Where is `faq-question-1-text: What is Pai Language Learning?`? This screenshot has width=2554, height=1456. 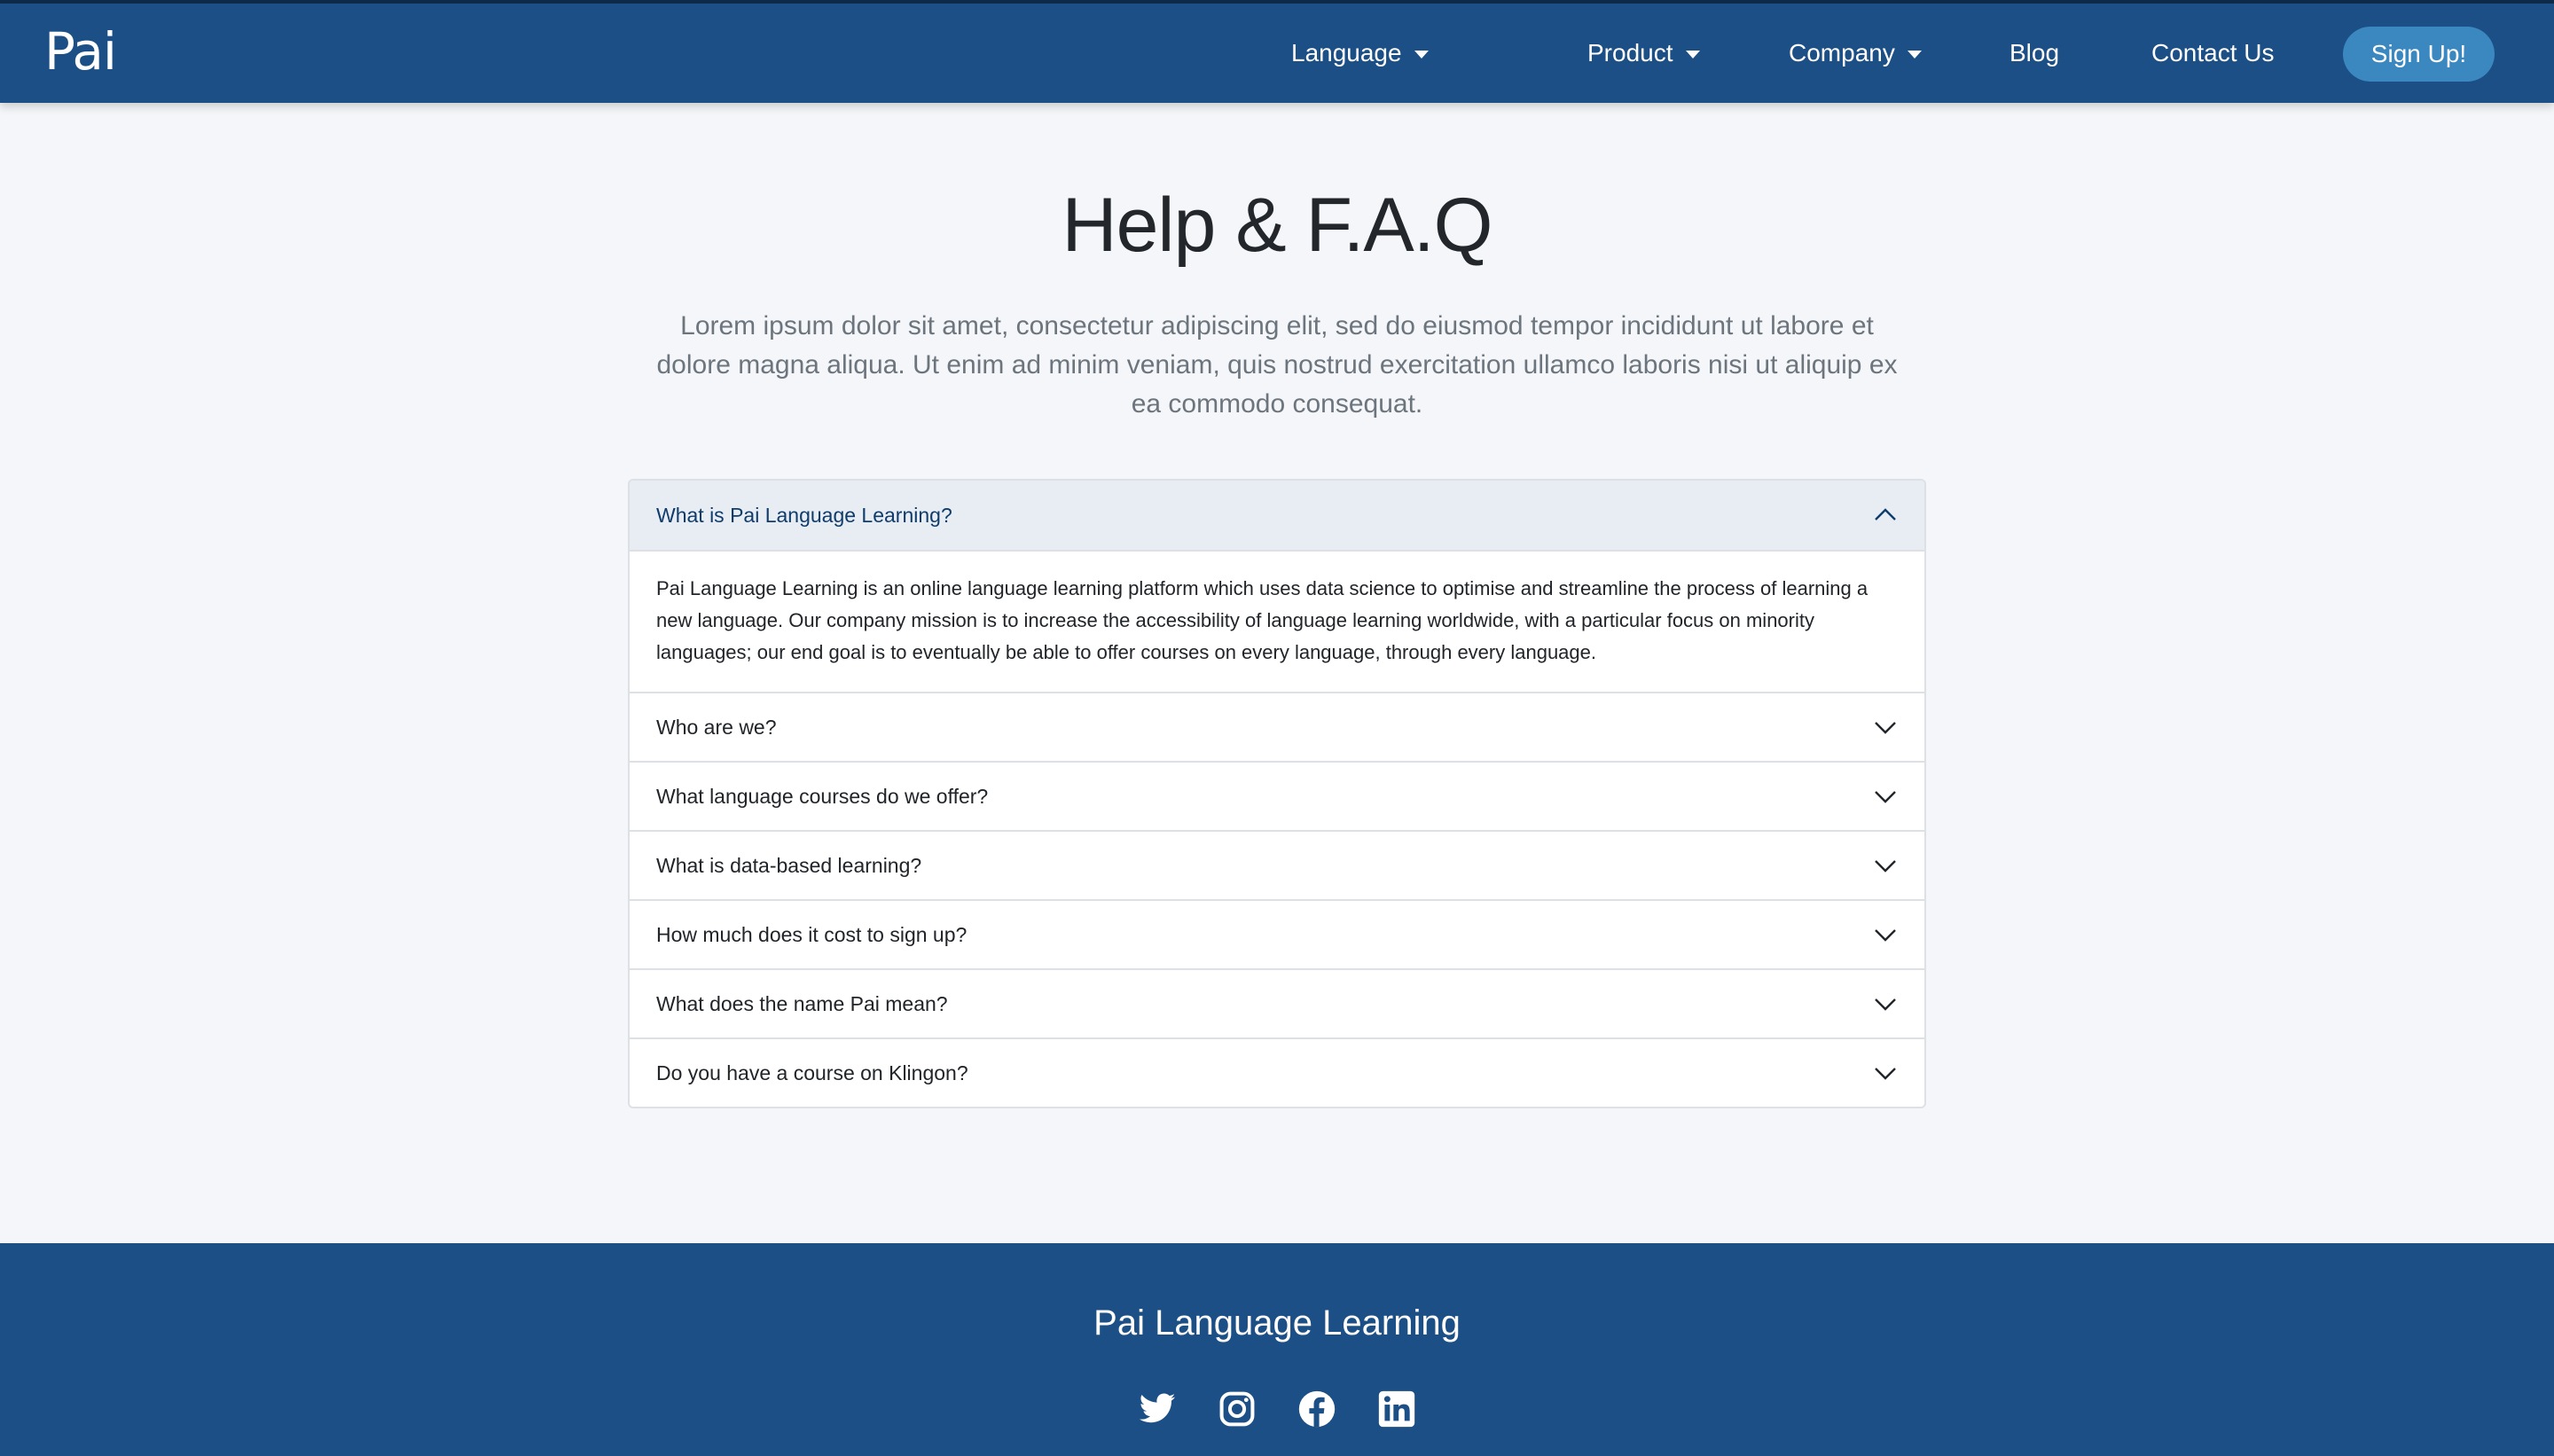 faq-question-1-text: What is Pai Language Learning? is located at coordinates (804, 515).